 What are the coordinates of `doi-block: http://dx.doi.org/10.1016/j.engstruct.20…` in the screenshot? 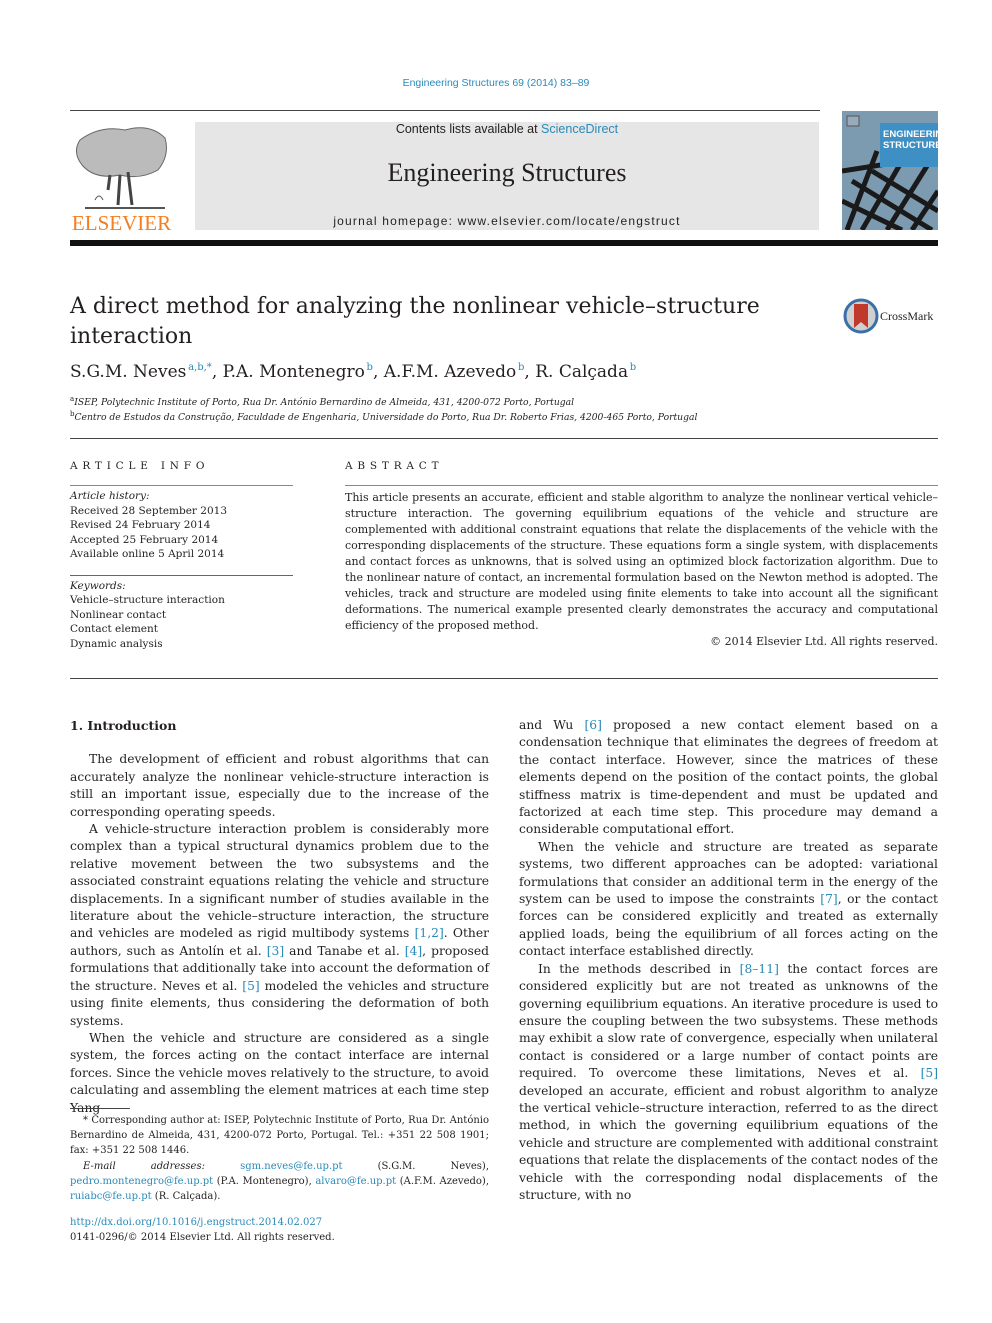 It's located at (202, 1230).